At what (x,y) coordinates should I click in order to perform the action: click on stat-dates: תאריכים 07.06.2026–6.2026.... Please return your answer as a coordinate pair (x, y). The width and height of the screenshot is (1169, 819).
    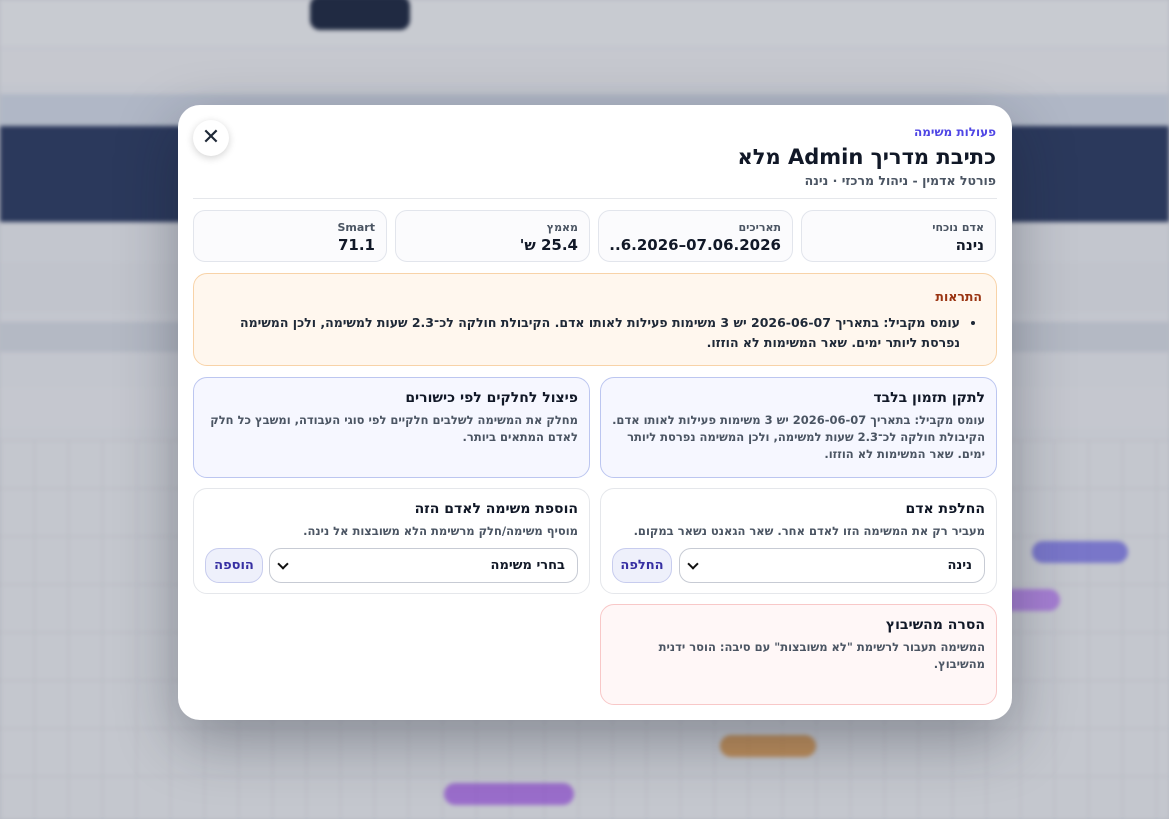
    Looking at the image, I should click on (695, 236).